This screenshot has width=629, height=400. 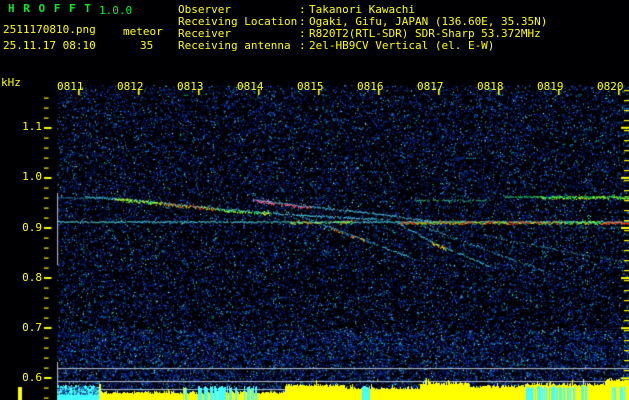 I want to click on y-axis-tick-label: 0.9, so click(x=32, y=227).